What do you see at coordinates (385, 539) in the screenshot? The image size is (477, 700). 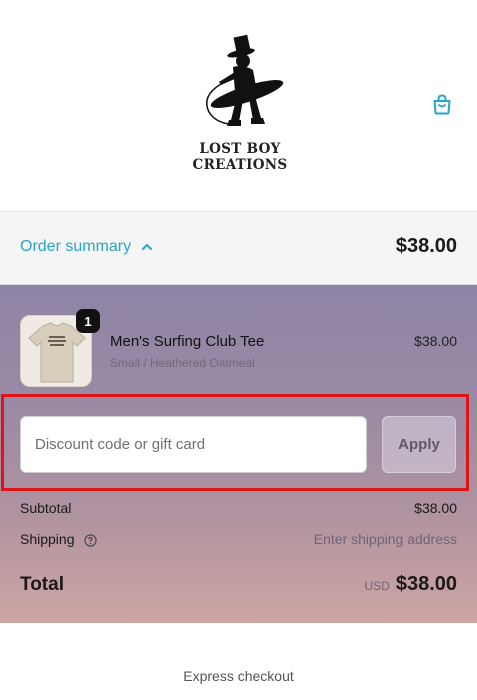 I see `shipping-value: Enter shipping address` at bounding box center [385, 539].